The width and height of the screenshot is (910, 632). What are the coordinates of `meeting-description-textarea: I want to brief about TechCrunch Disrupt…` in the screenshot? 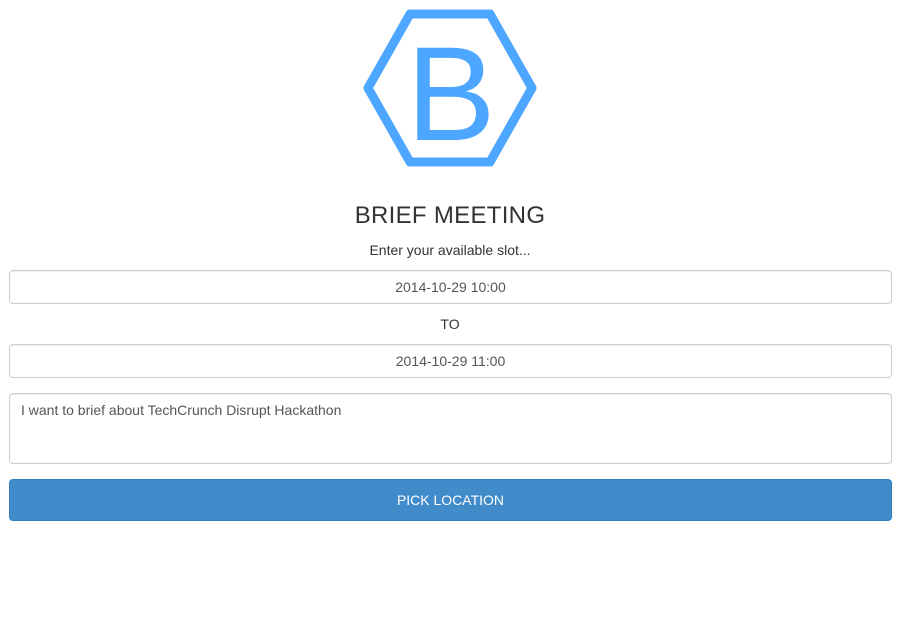 It's located at (450, 428).